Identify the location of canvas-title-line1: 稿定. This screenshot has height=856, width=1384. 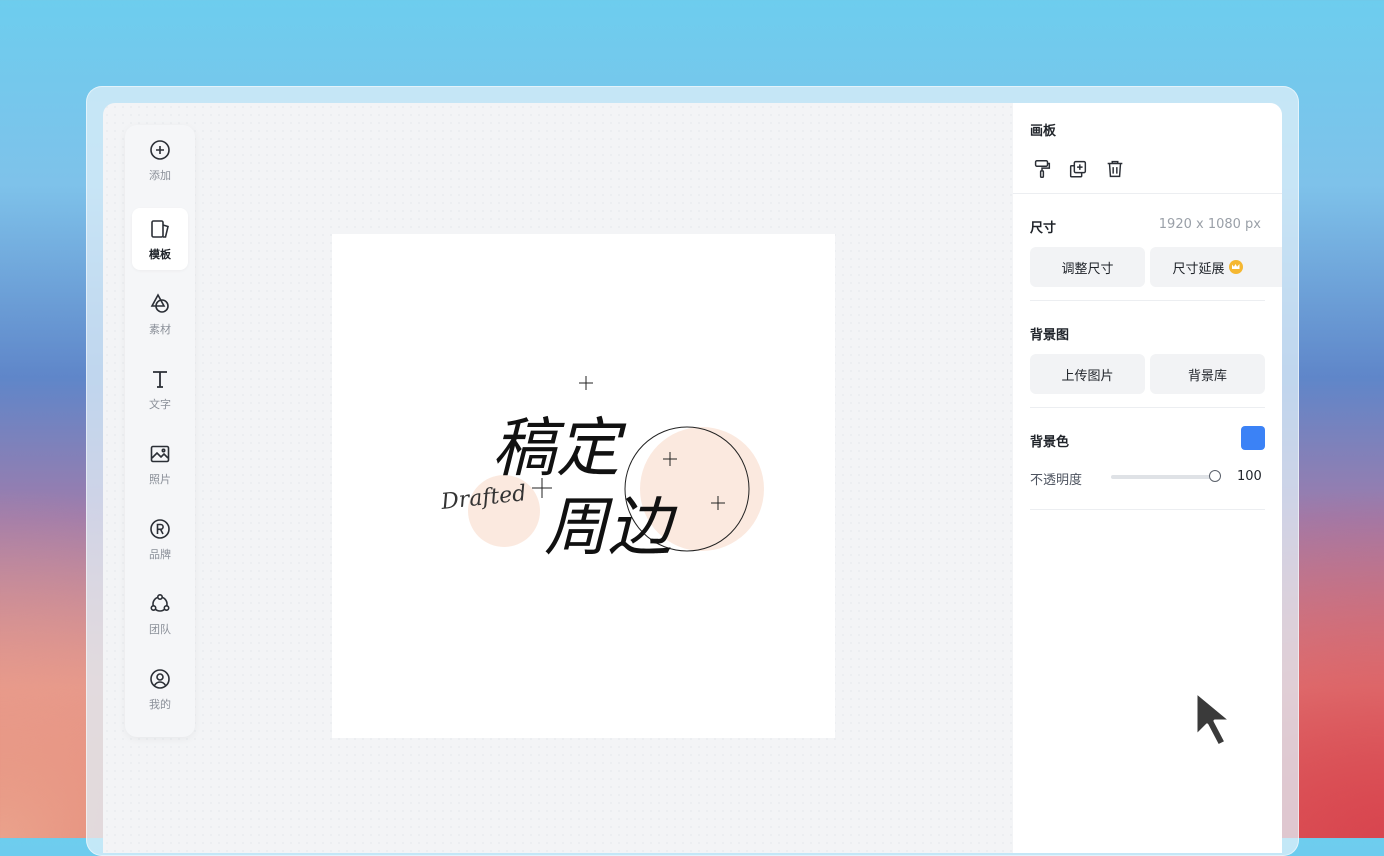
(559, 449).